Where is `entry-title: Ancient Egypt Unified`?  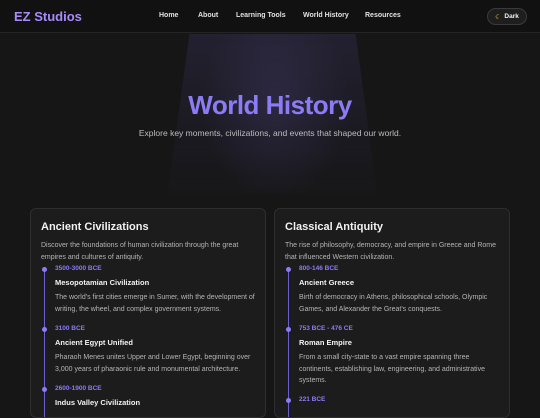
entry-title: Ancient Egypt Unified is located at coordinates (94, 342).